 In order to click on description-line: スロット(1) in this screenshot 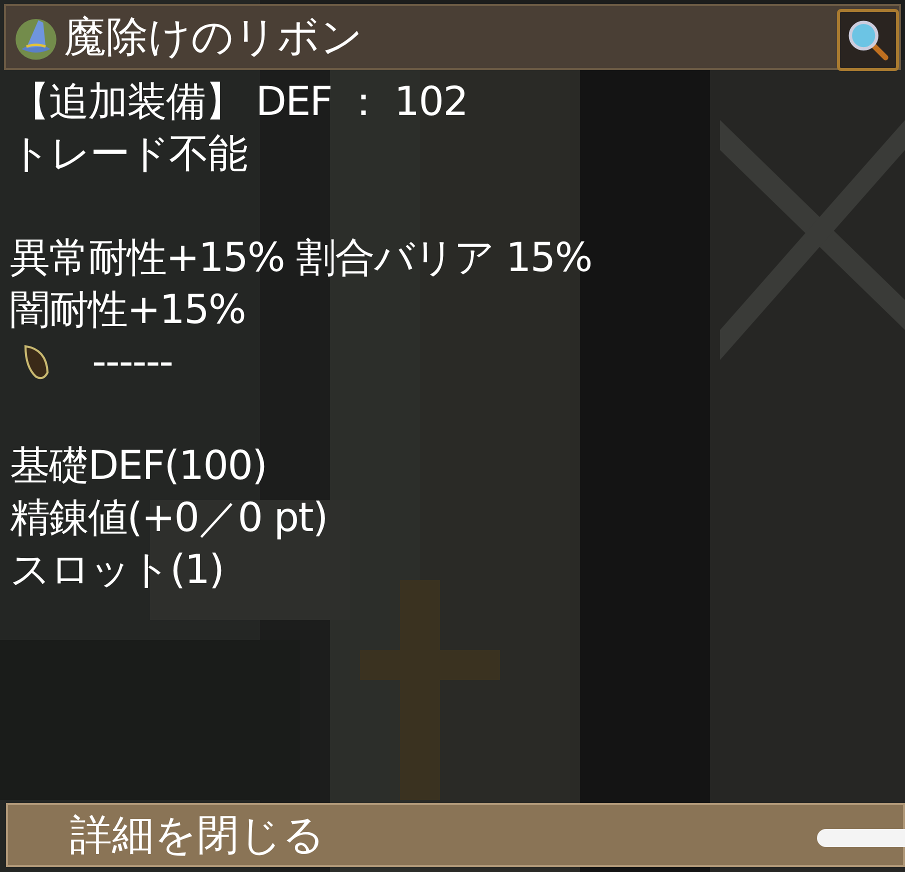, I will do `click(117, 570)`.